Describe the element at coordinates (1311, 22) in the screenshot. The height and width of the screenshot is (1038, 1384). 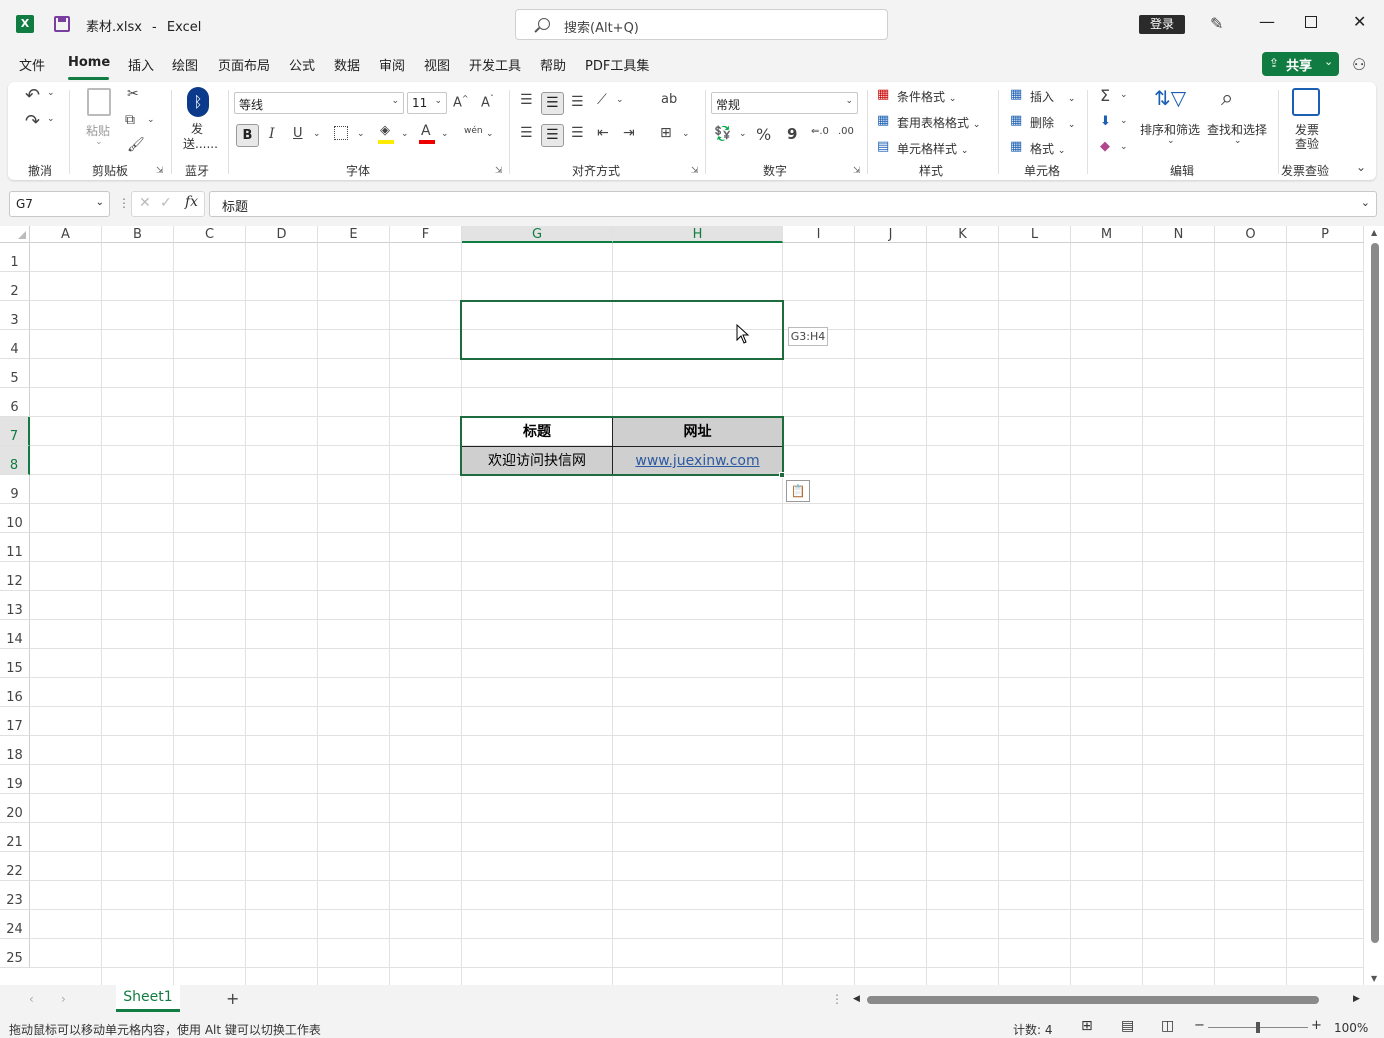
I see `maximize-icon` at that location.